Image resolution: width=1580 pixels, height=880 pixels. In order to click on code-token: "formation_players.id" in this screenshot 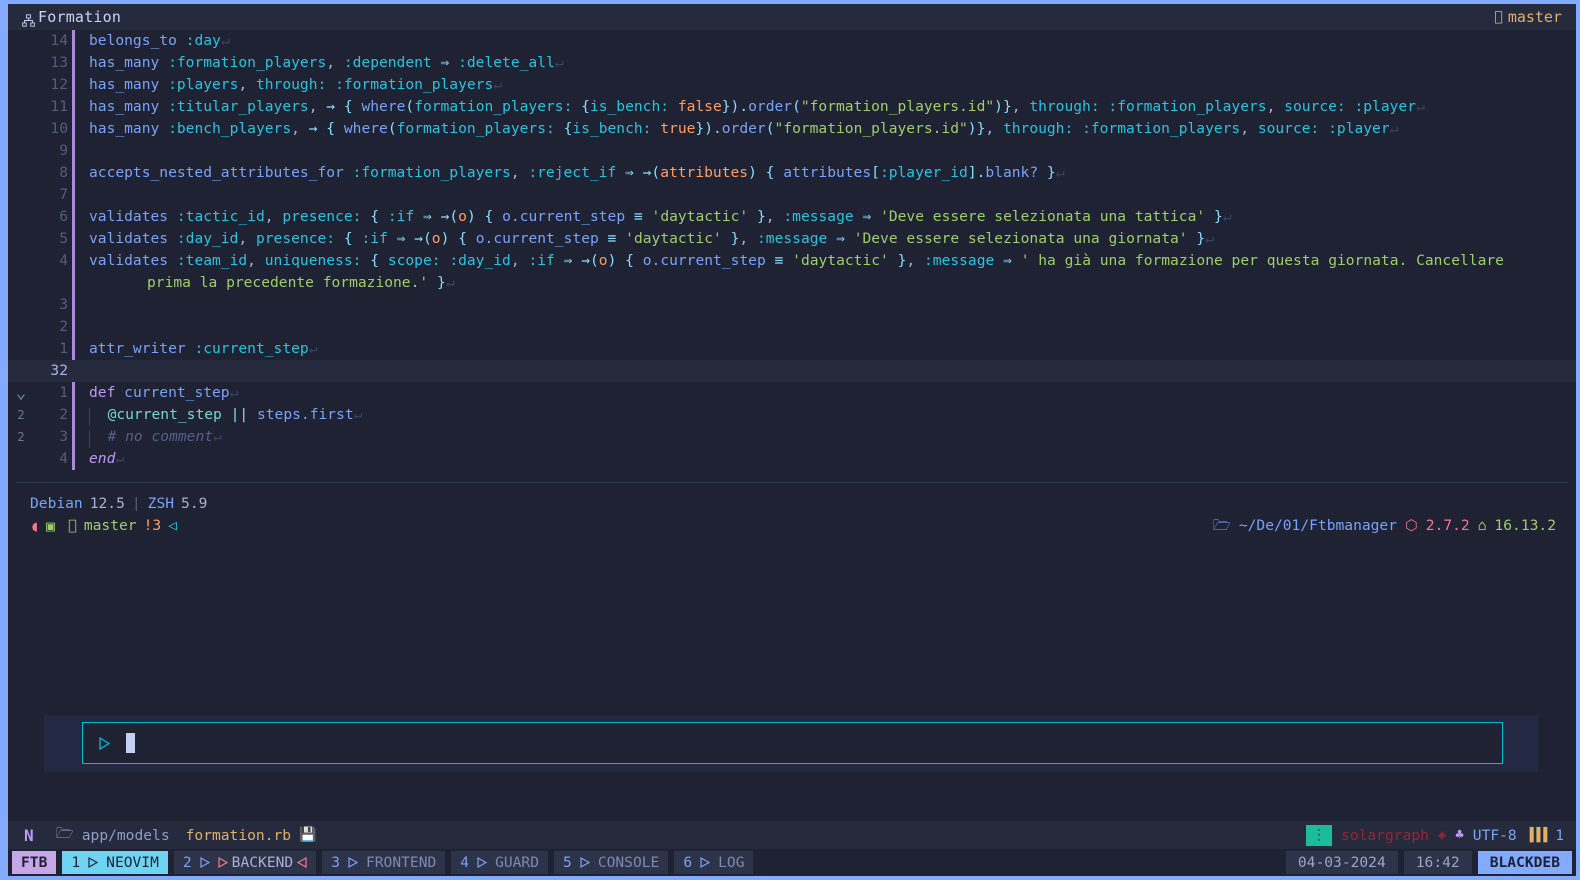, I will do `click(897, 106)`.